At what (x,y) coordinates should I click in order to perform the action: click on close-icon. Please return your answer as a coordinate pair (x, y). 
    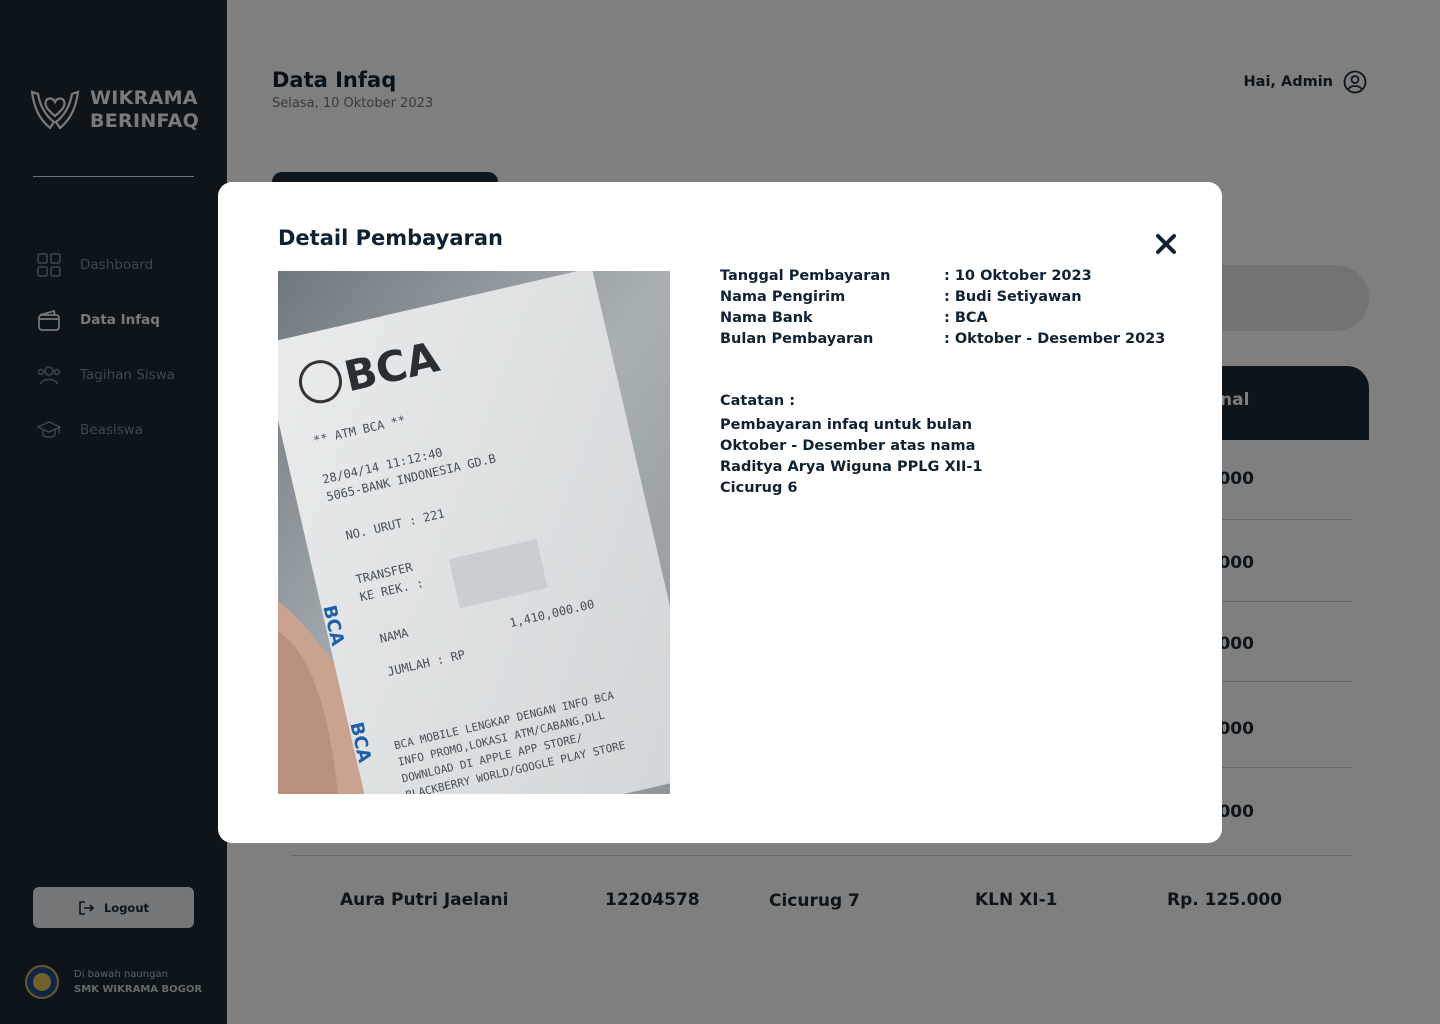
    Looking at the image, I should click on (1166, 244).